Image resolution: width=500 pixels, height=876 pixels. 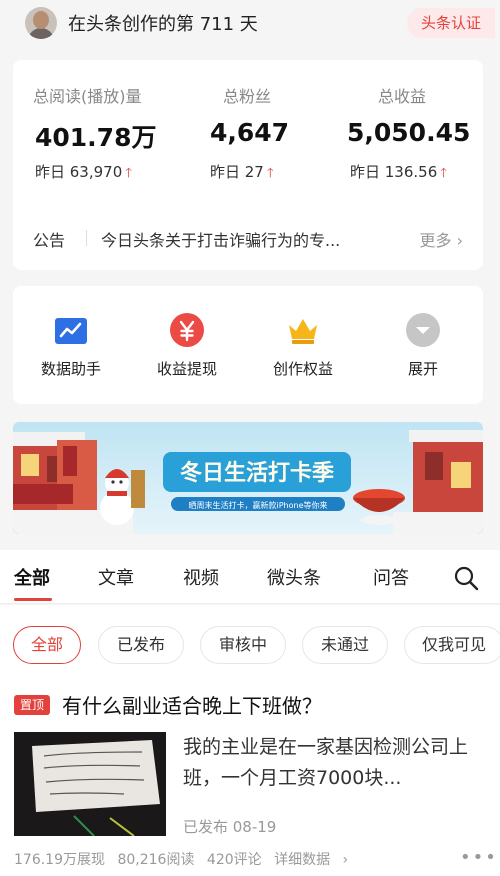 I want to click on tool-expand: 展开, so click(x=423, y=345).